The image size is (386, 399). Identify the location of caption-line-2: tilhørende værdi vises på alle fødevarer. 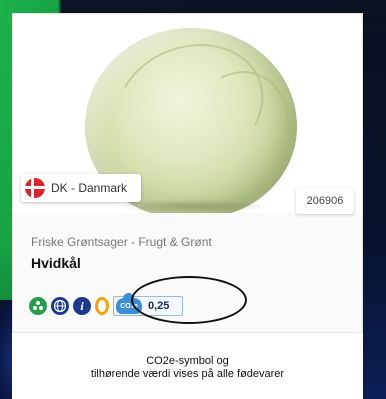
(187, 374).